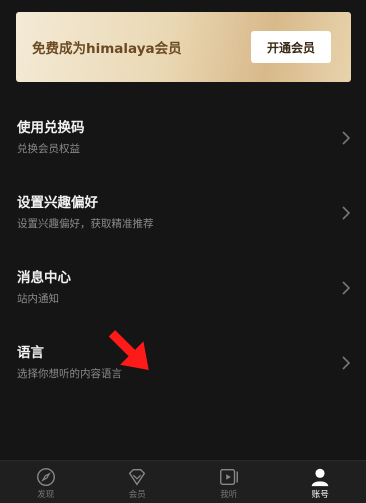  Describe the element at coordinates (107, 49) in the screenshot. I see `vip-promo-text: 免费成为himalaya会员` at that location.